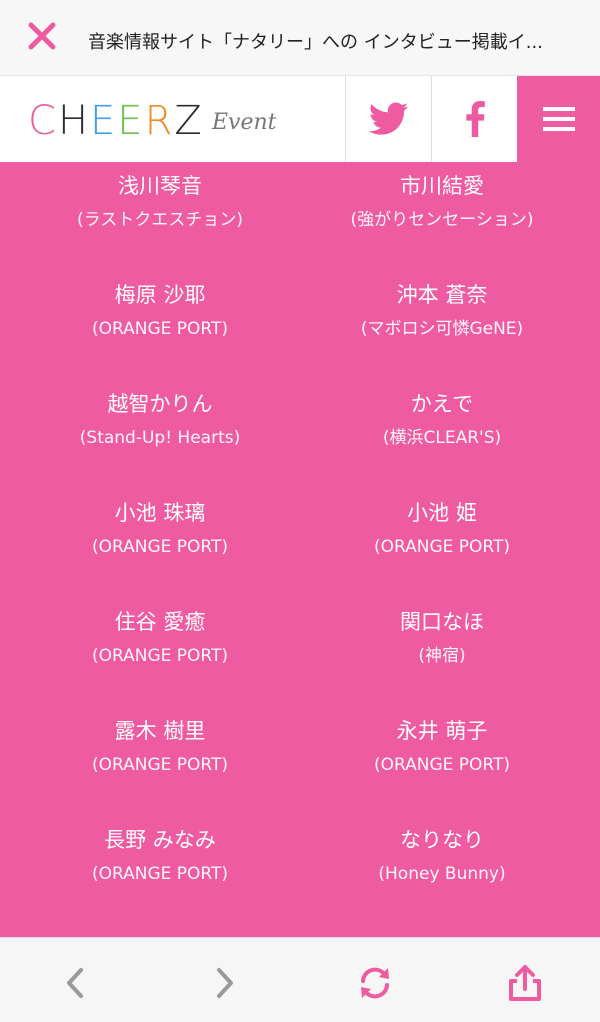 This screenshot has width=600, height=1022. I want to click on member-card: かえで (横浜CLEAR'S), so click(442, 420).